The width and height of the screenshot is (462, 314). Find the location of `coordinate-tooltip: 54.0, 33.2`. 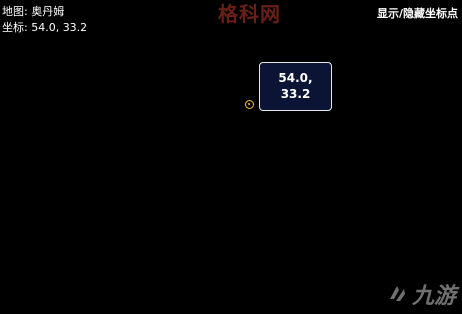

coordinate-tooltip: 54.0, 33.2 is located at coordinates (295, 86).